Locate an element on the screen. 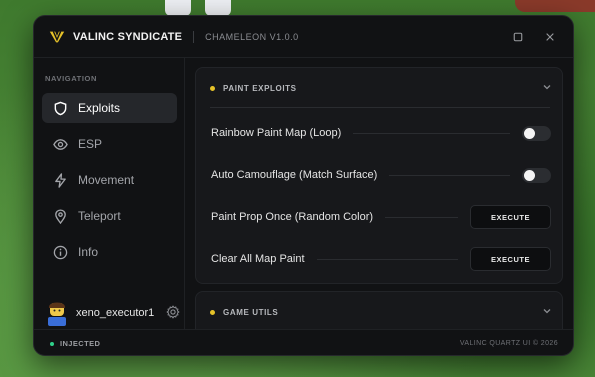 This screenshot has width=595, height=377. sidebar-item-exploits: Exploits is located at coordinates (109, 108).